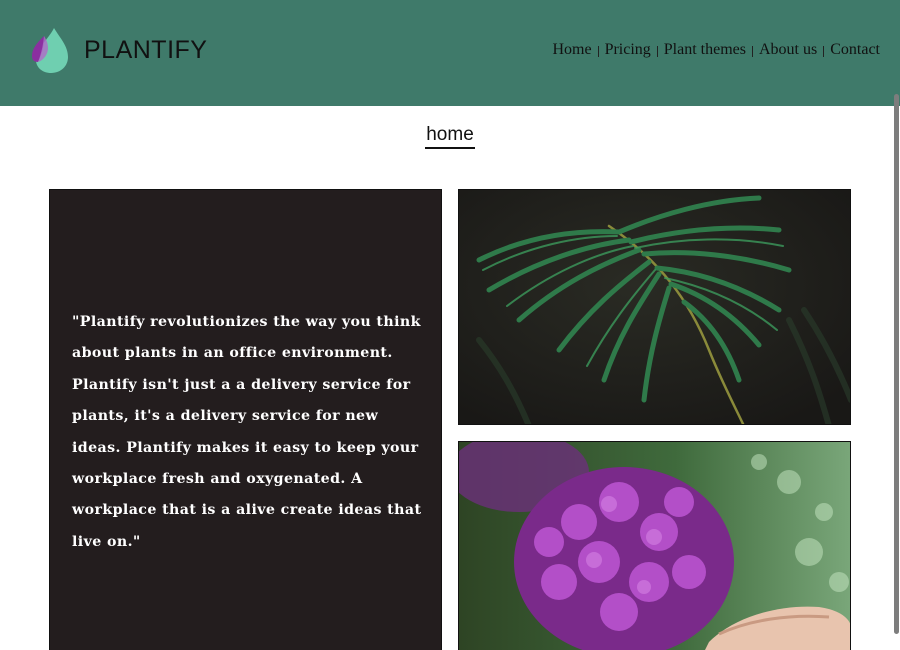 The image size is (900, 650). Describe the element at coordinates (628, 50) in the screenshot. I see `nav-pricing-link: Pricing` at that location.